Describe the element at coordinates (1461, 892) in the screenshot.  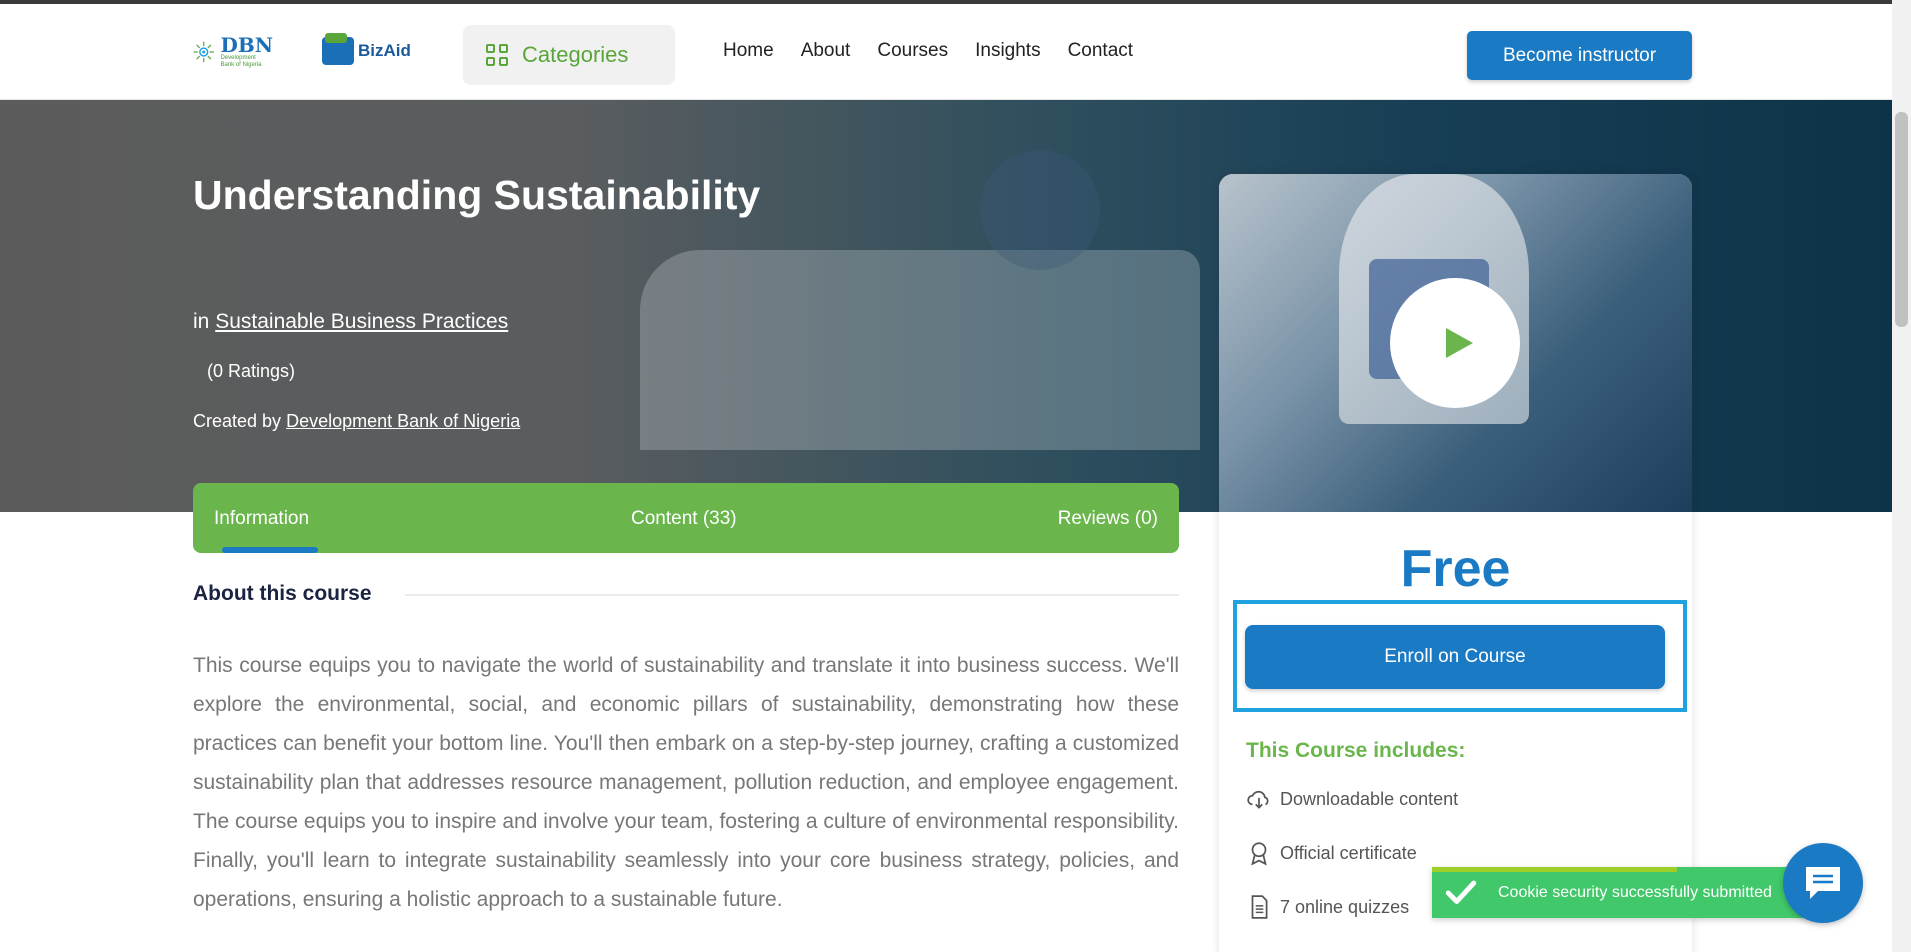
I see `check-icon` at that location.